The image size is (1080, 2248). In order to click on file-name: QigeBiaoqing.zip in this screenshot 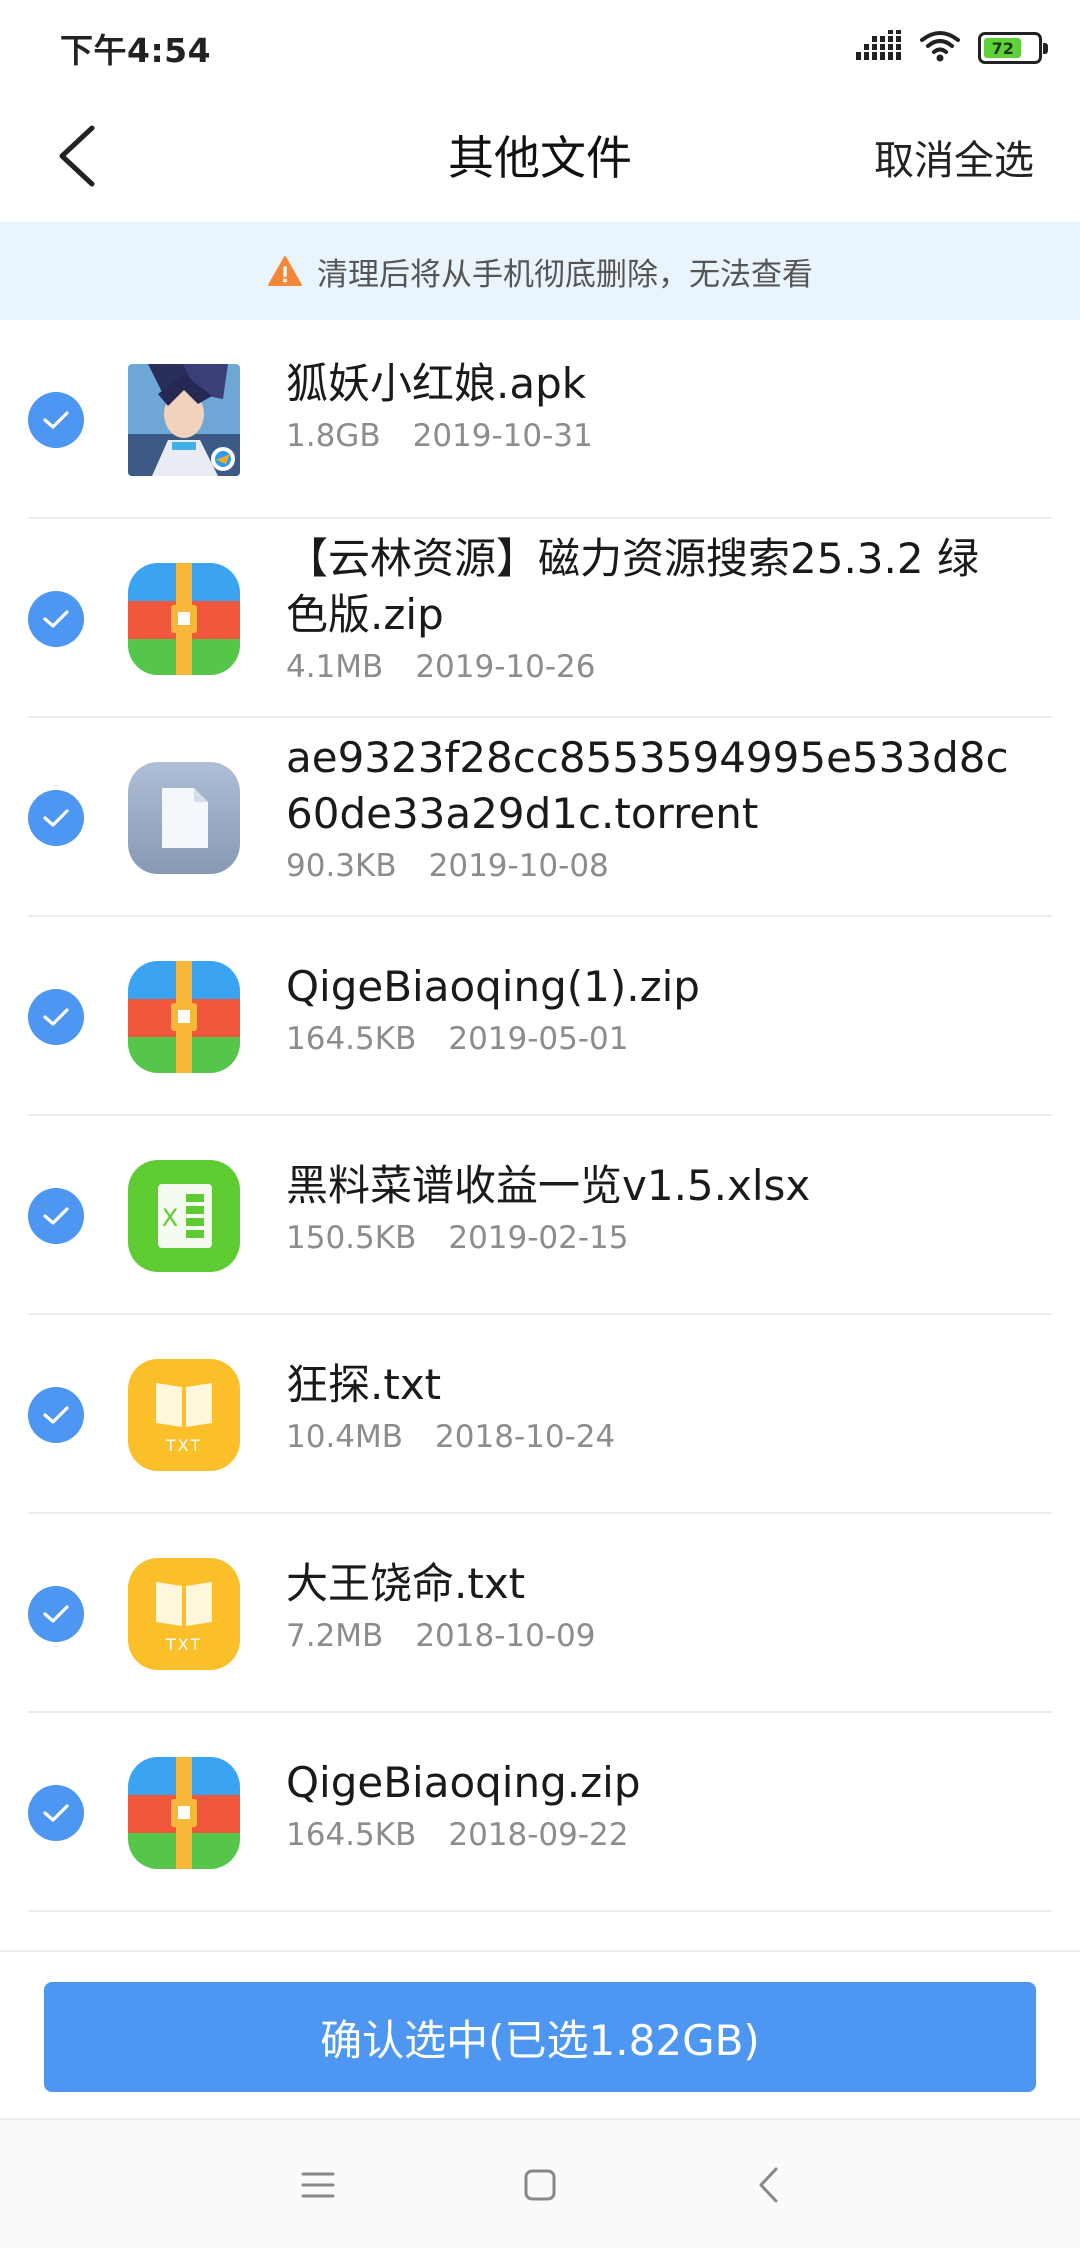, I will do `click(463, 1782)`.